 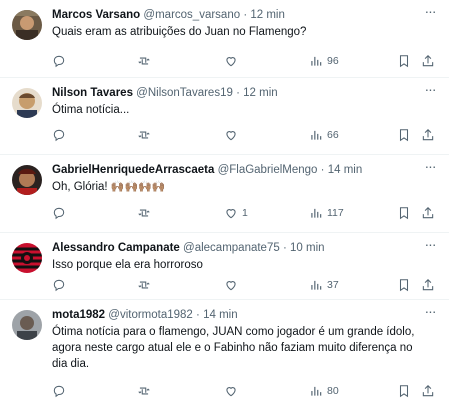 I want to click on tweet-header: Marcos Varsano @marcos_varsano · 12 min, so click(x=235, y=15).